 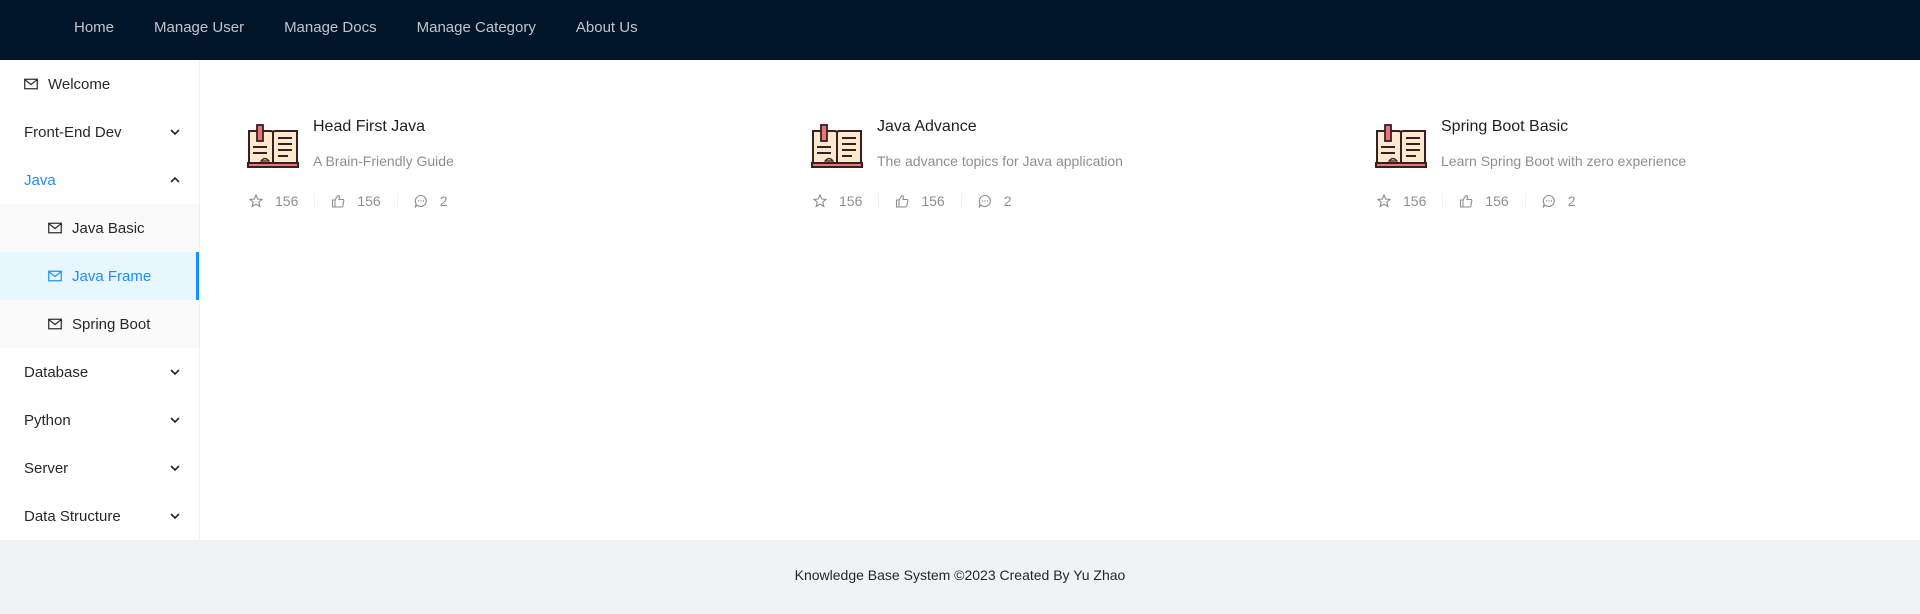 What do you see at coordinates (73, 132) in the screenshot?
I see `sidebar-item-label: Front-End Dev` at bounding box center [73, 132].